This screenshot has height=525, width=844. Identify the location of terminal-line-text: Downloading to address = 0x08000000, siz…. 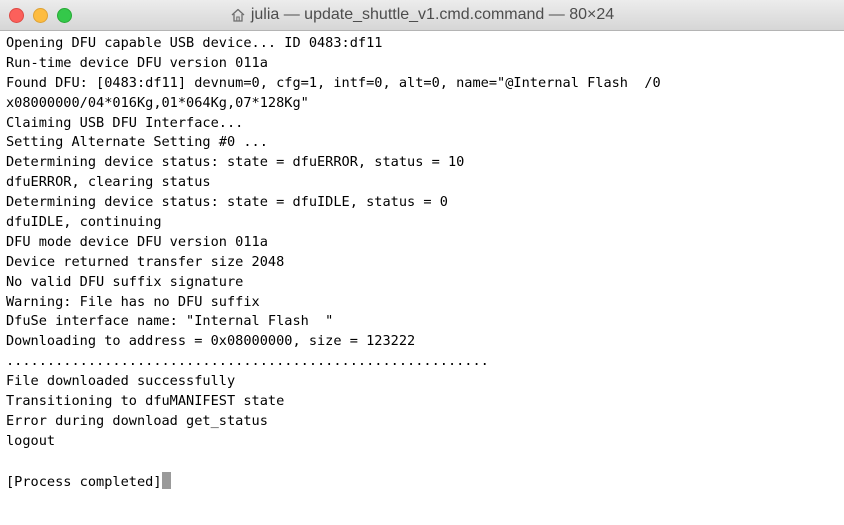
(211, 341).